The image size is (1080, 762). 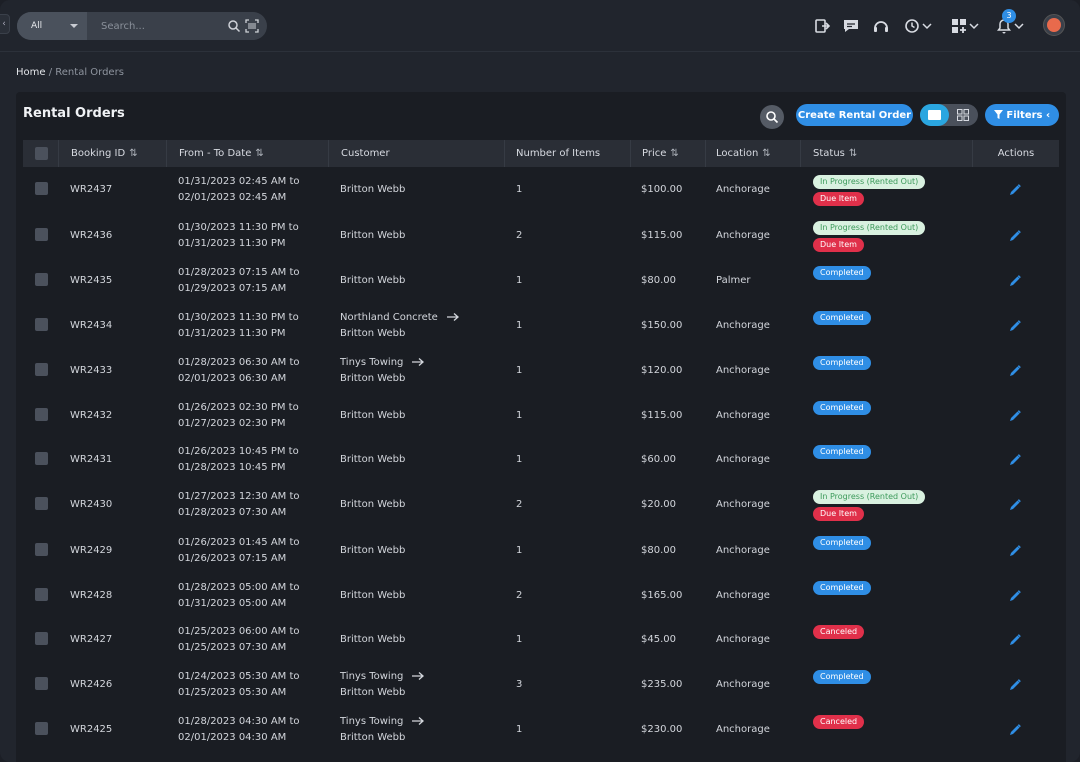 What do you see at coordinates (912, 26) in the screenshot?
I see `history-icon` at bounding box center [912, 26].